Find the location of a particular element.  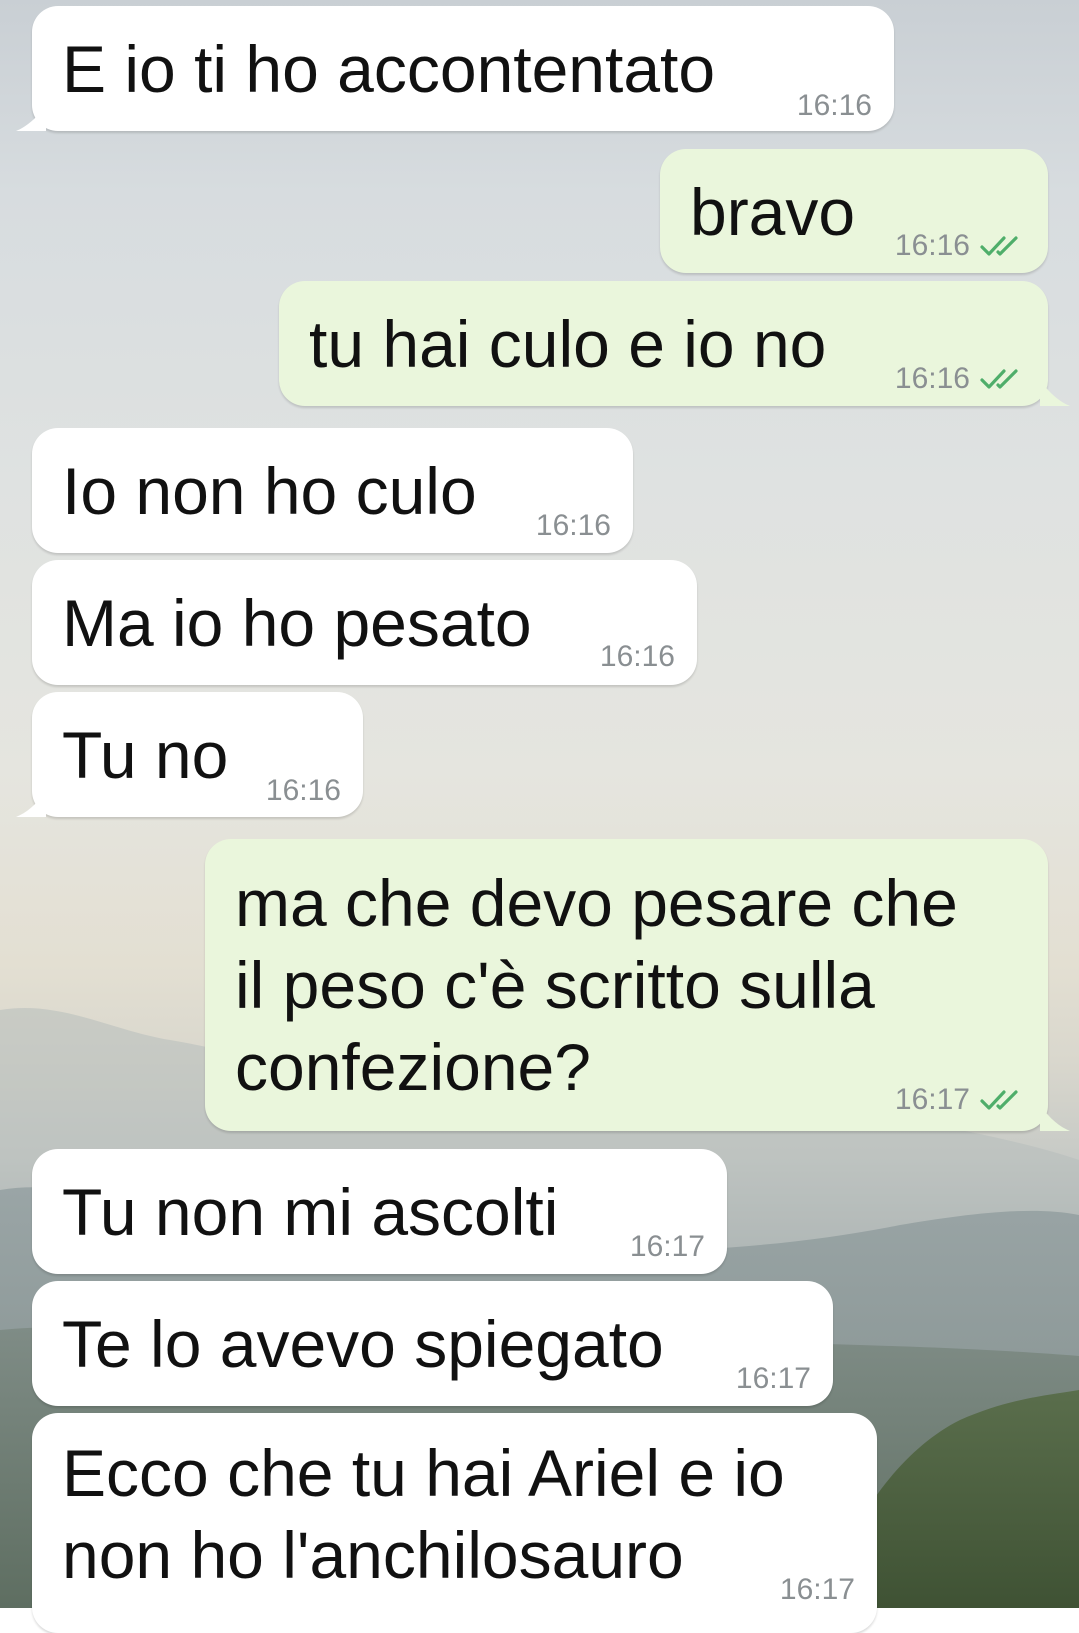

message-text: Tu no is located at coordinates (145, 755).